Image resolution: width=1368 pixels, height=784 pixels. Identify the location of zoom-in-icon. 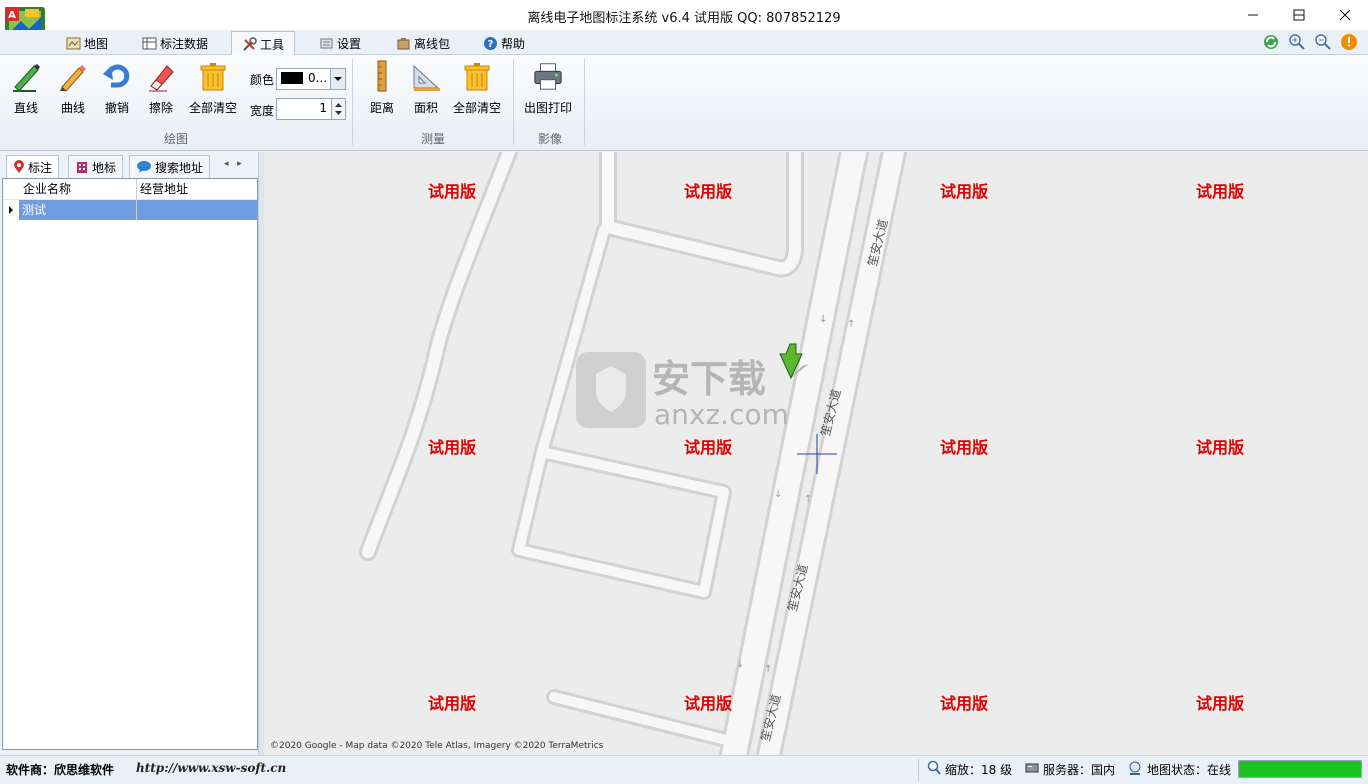
(1297, 42).